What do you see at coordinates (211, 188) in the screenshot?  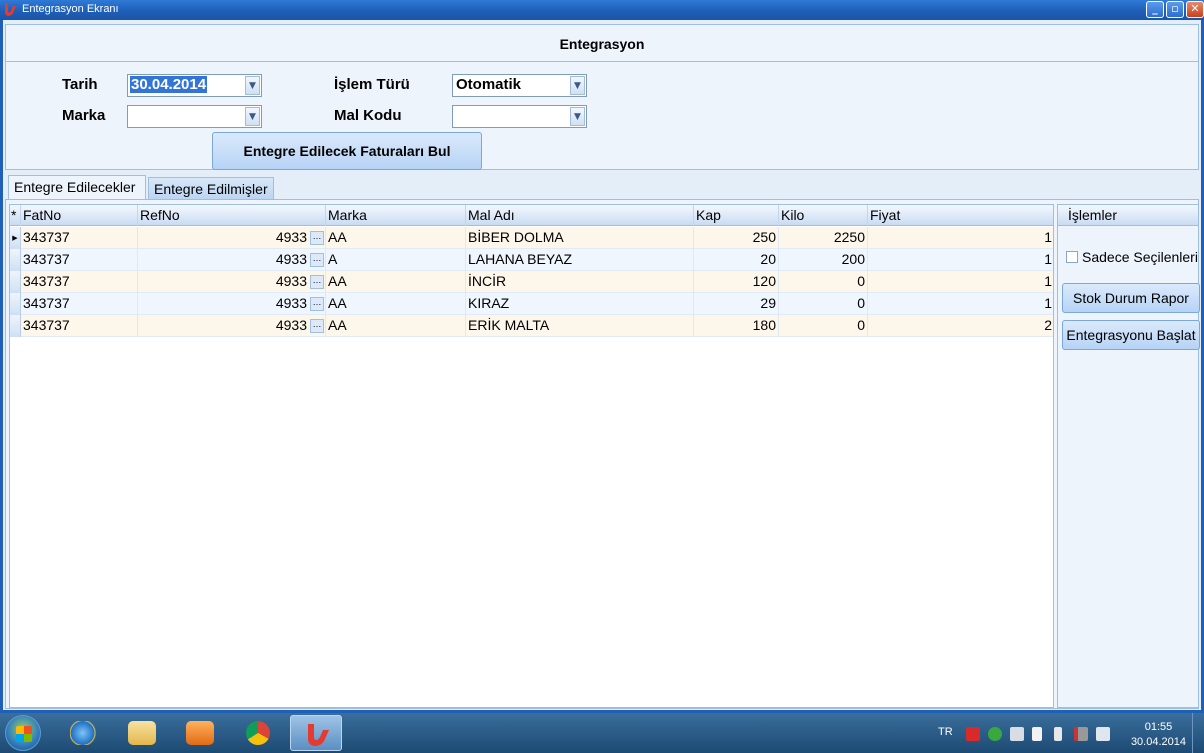 I see `tab-entegre-edilmisler: Entegre Edilmişler` at bounding box center [211, 188].